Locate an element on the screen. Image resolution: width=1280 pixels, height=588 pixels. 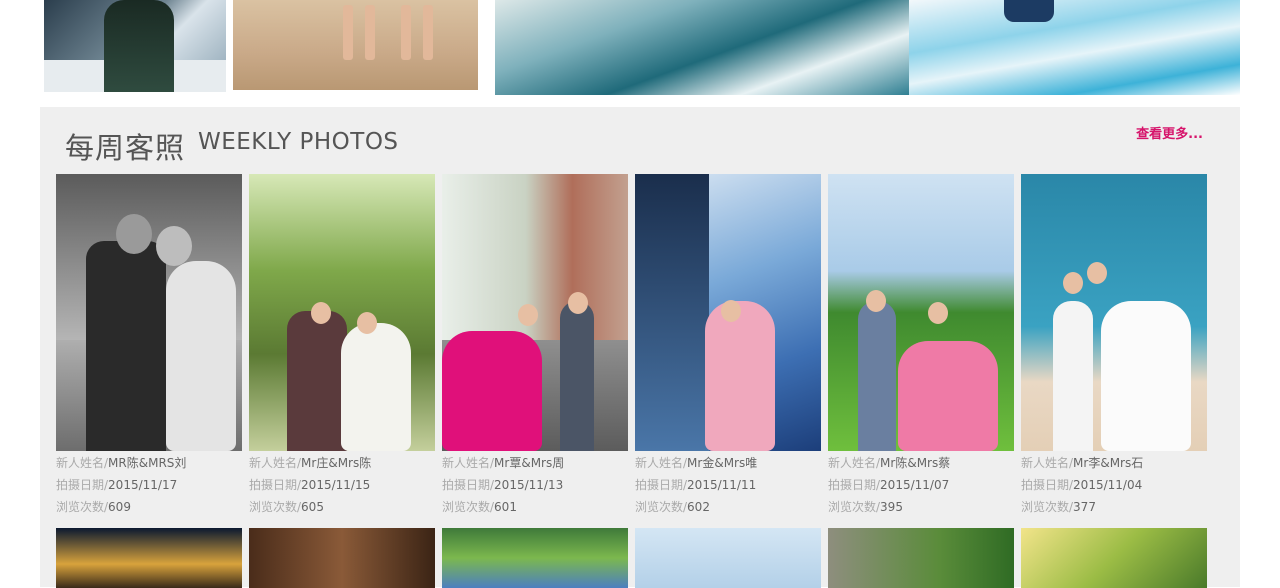
date-row: 拍摄日期/2015/11/13 is located at coordinates (535, 485).